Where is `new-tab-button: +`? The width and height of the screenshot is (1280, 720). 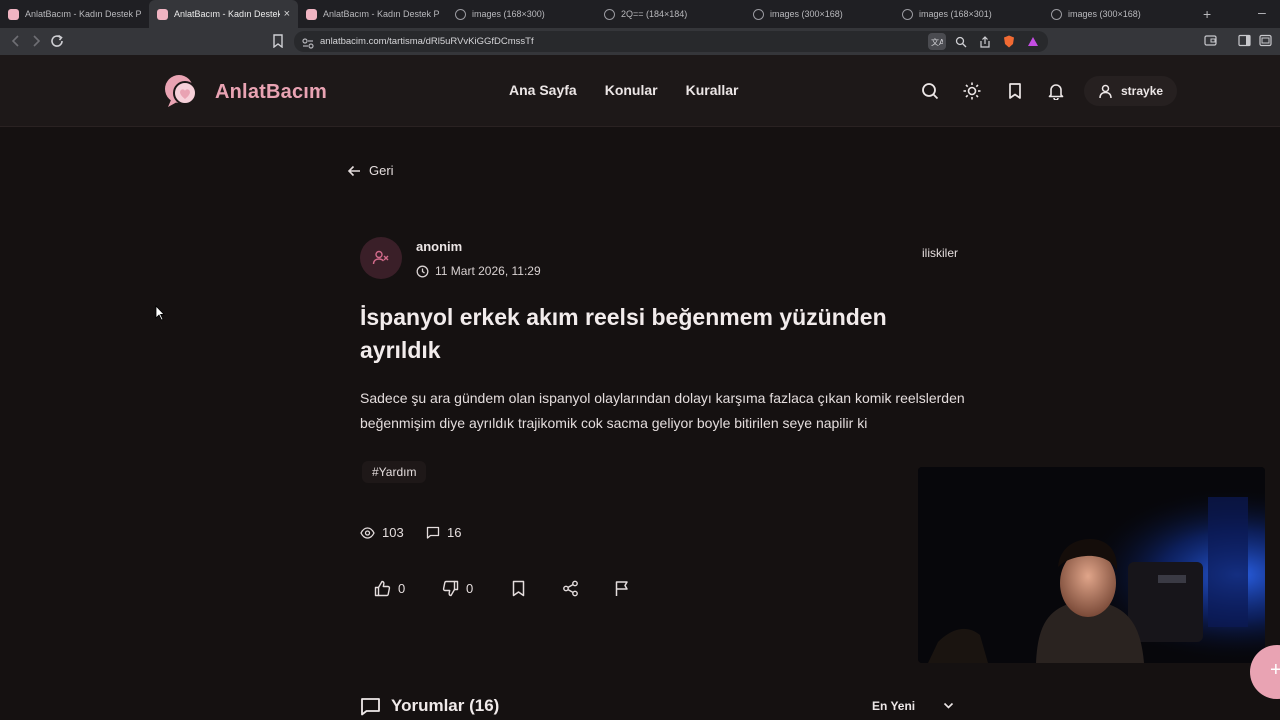 new-tab-button: + is located at coordinates (1207, 14).